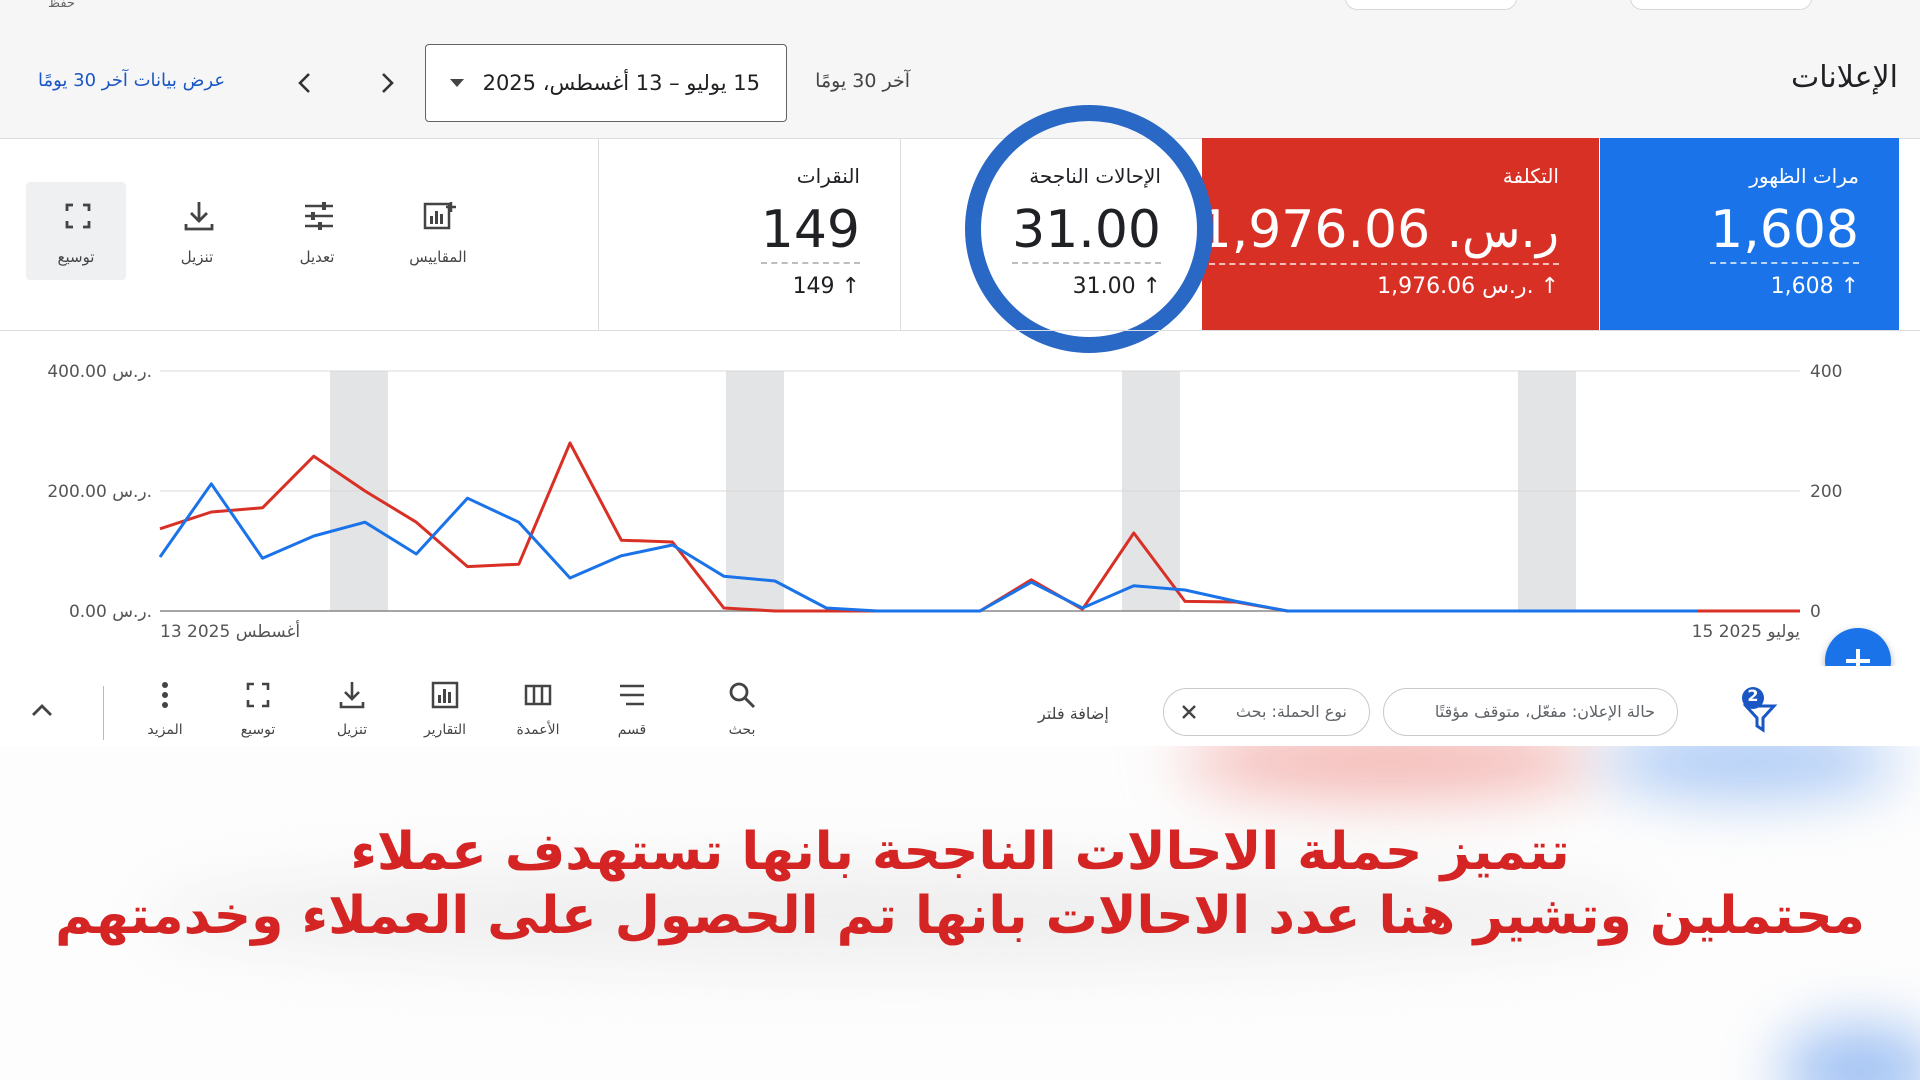  Describe the element at coordinates (258, 709) in the screenshot. I see `expand-table-button: توسيع` at that location.